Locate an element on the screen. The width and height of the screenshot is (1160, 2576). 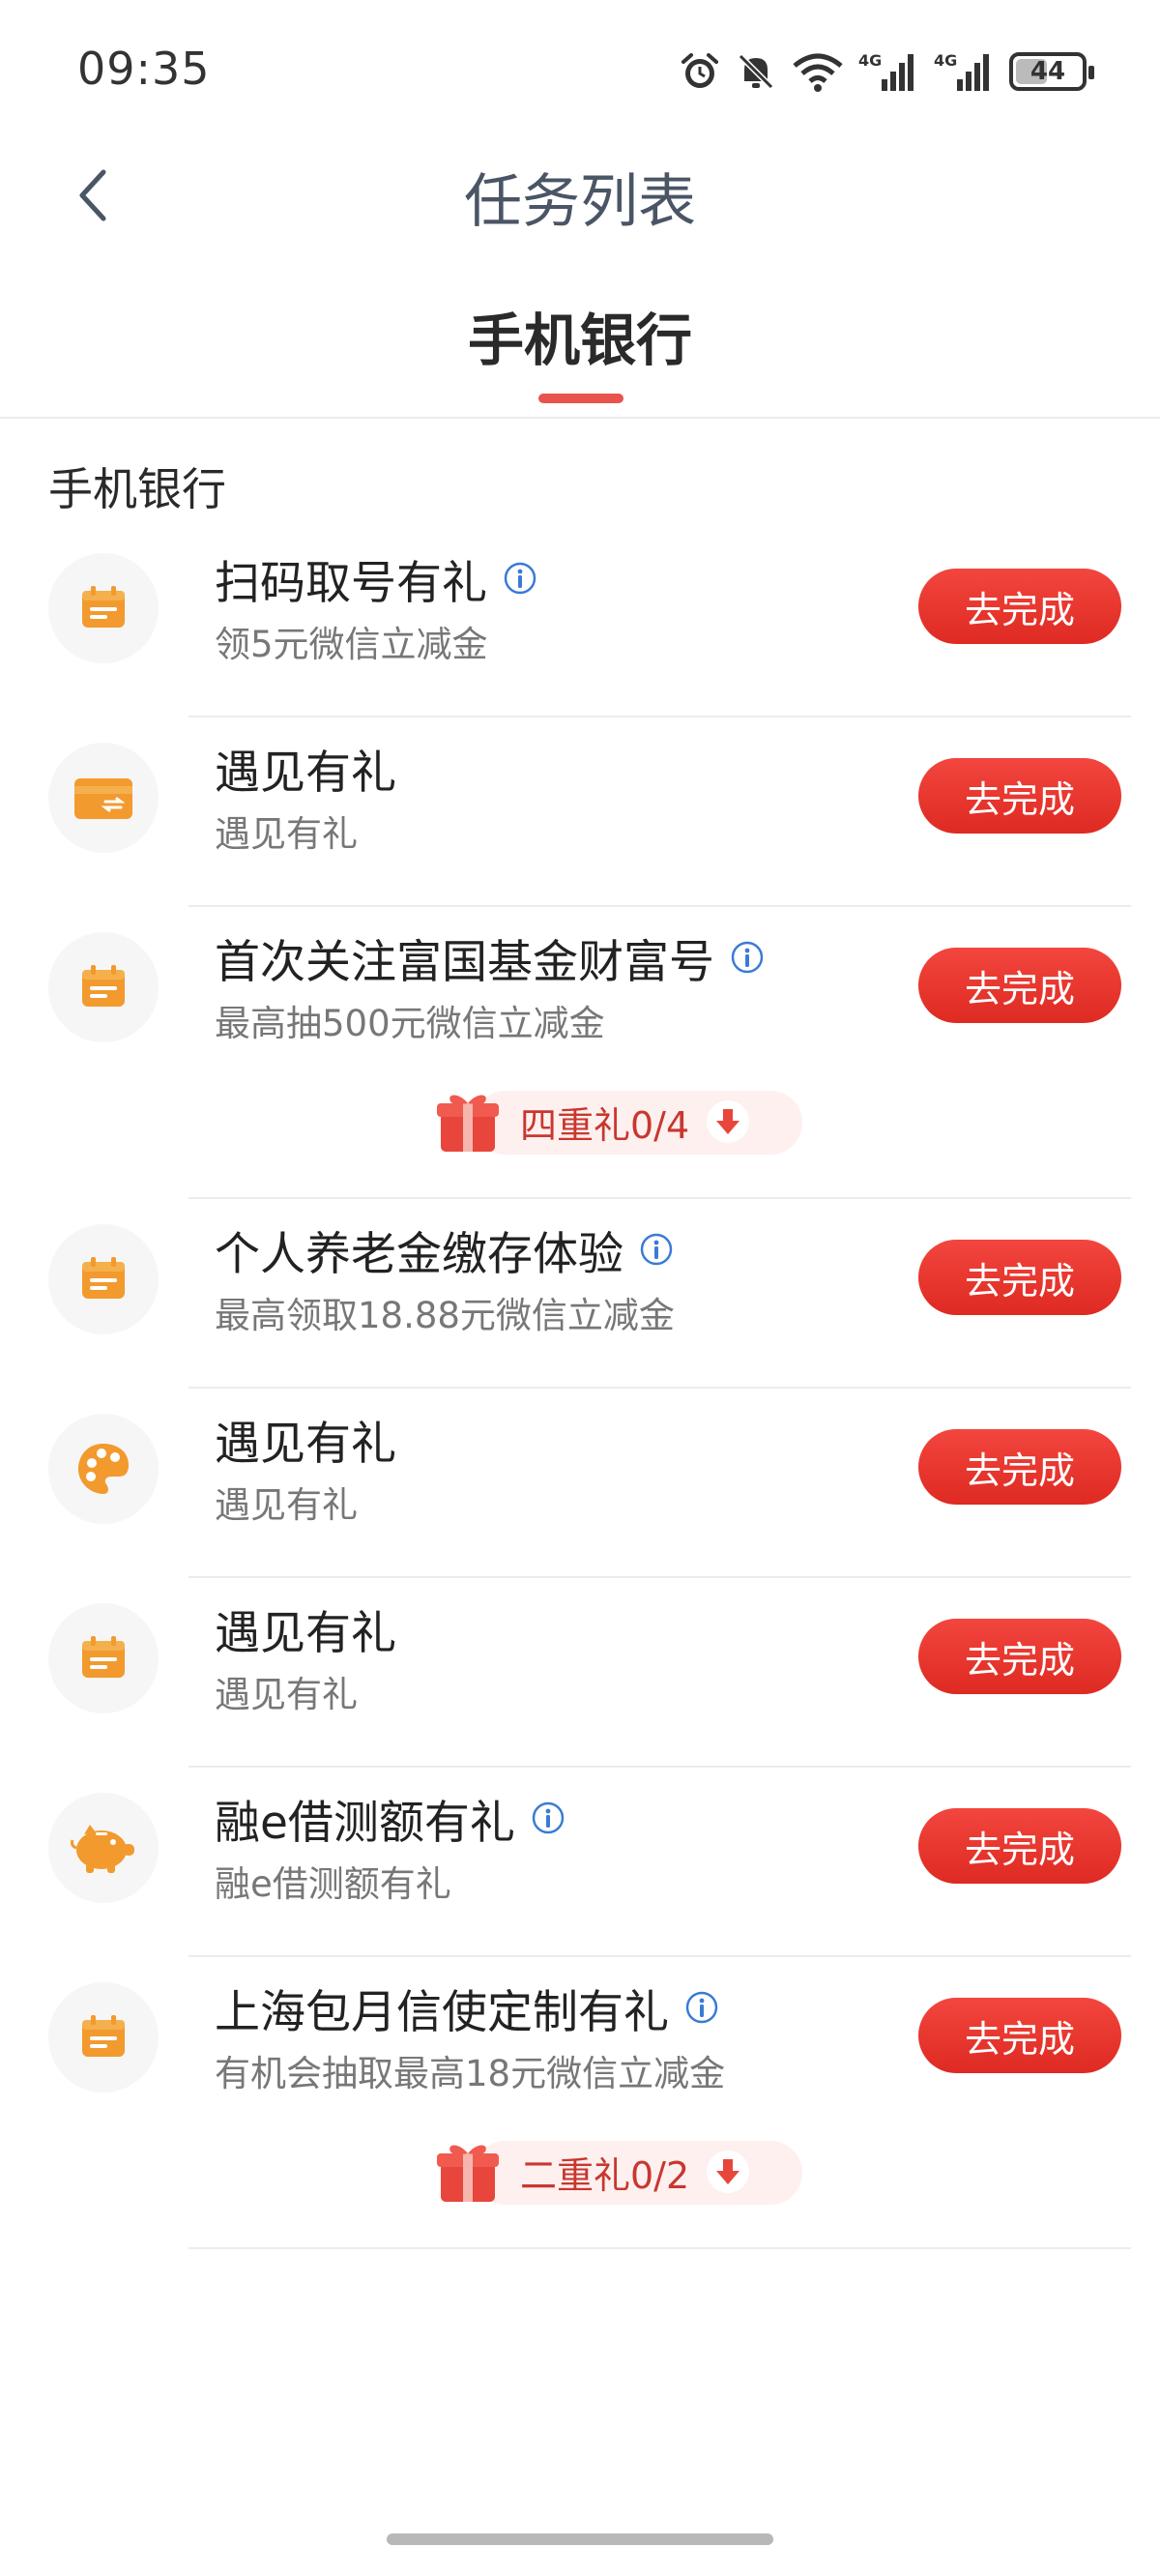
wifi-icon is located at coordinates (818, 71).